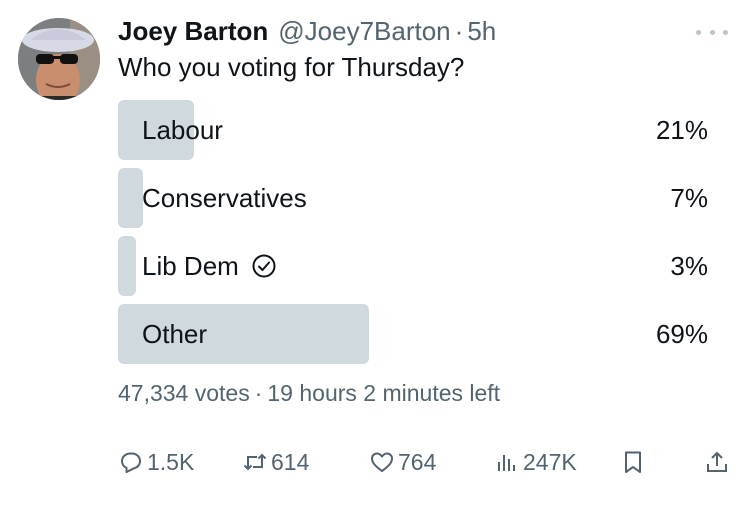 The height and width of the screenshot is (508, 750). I want to click on poll-votes: 47,334 votes, so click(184, 393).